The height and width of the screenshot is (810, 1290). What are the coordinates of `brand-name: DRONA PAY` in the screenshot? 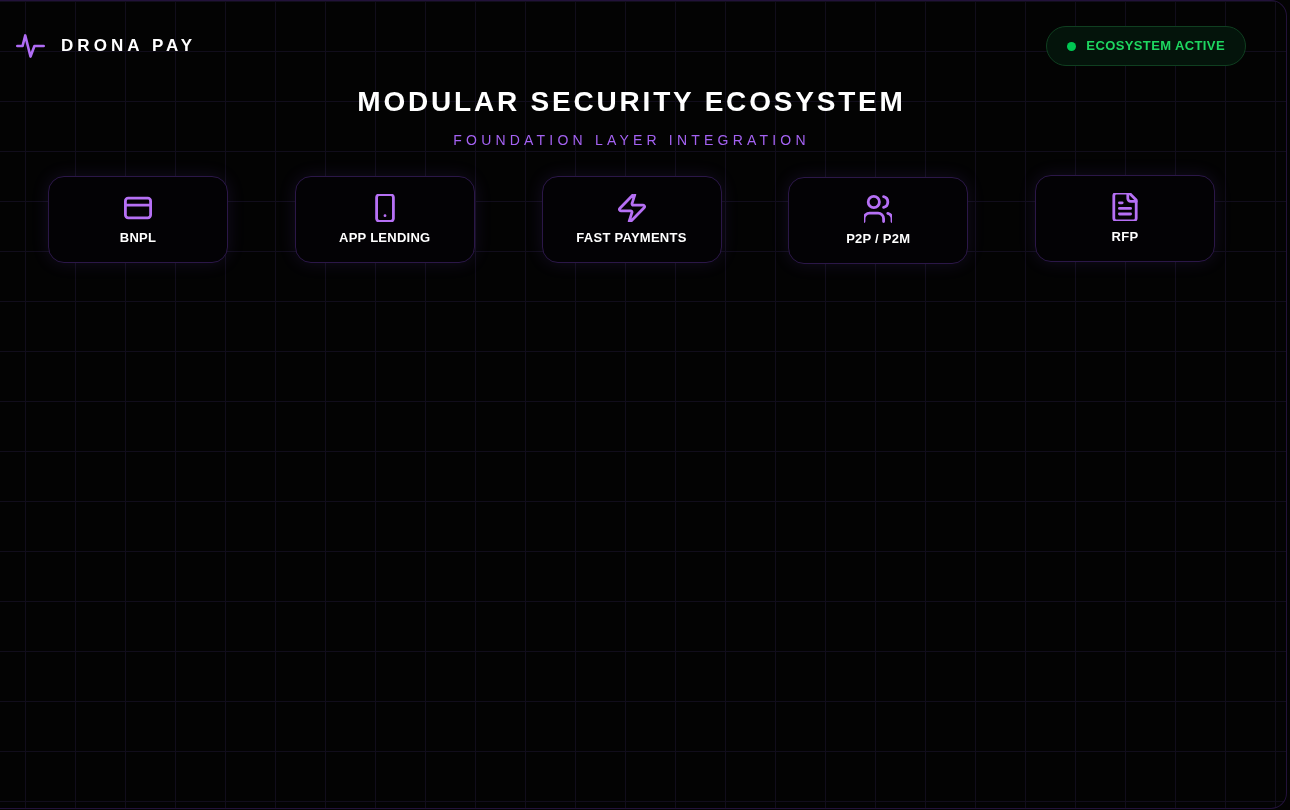 It's located at (129, 46).